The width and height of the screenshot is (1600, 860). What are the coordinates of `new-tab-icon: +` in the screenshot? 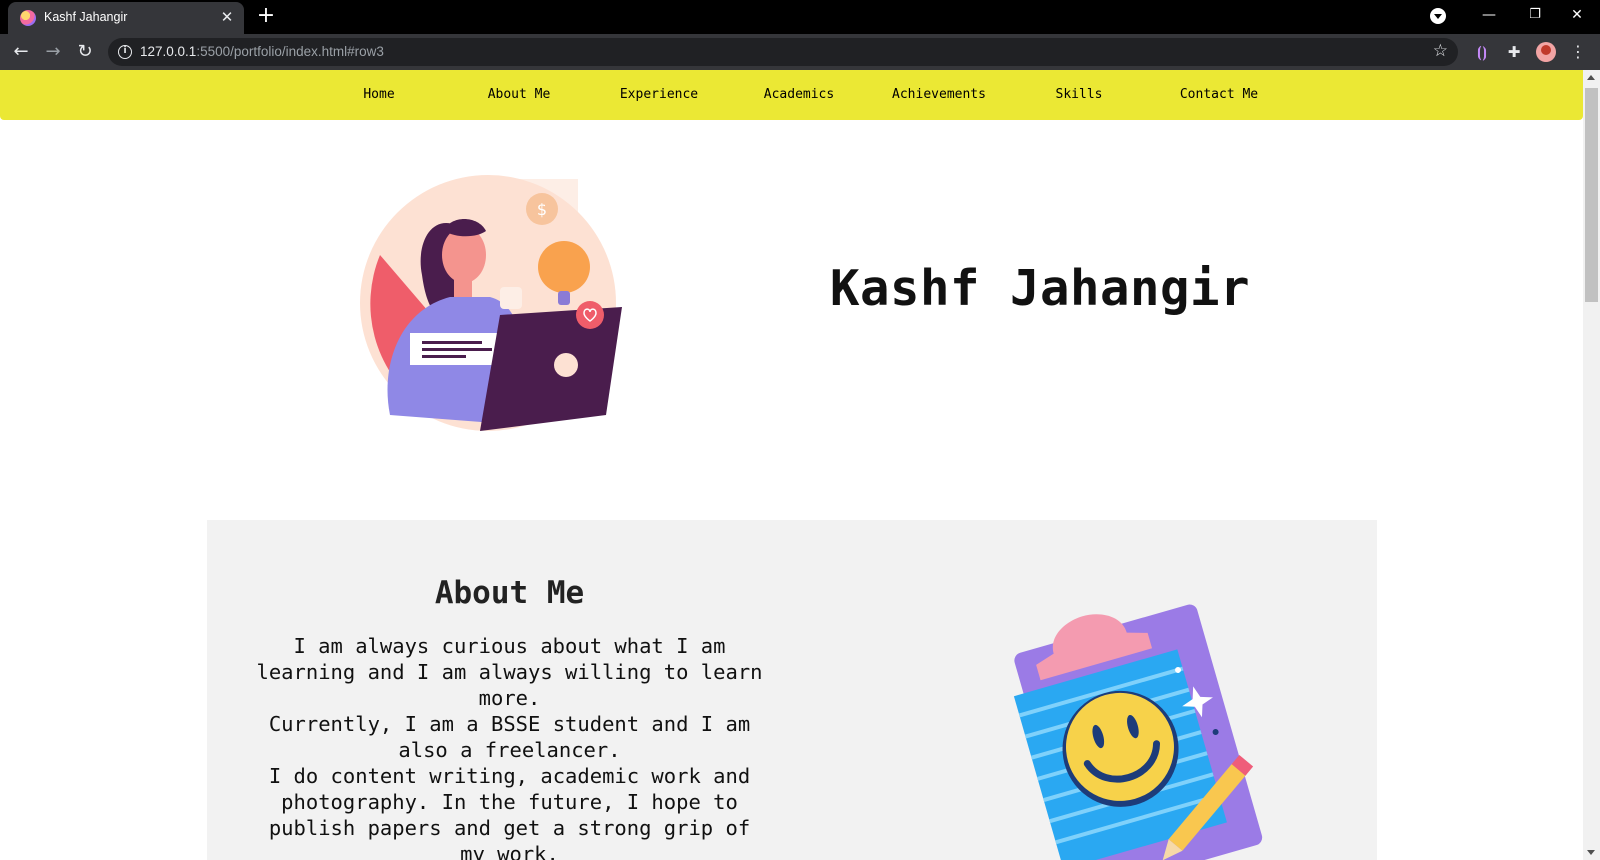 It's located at (266, 16).